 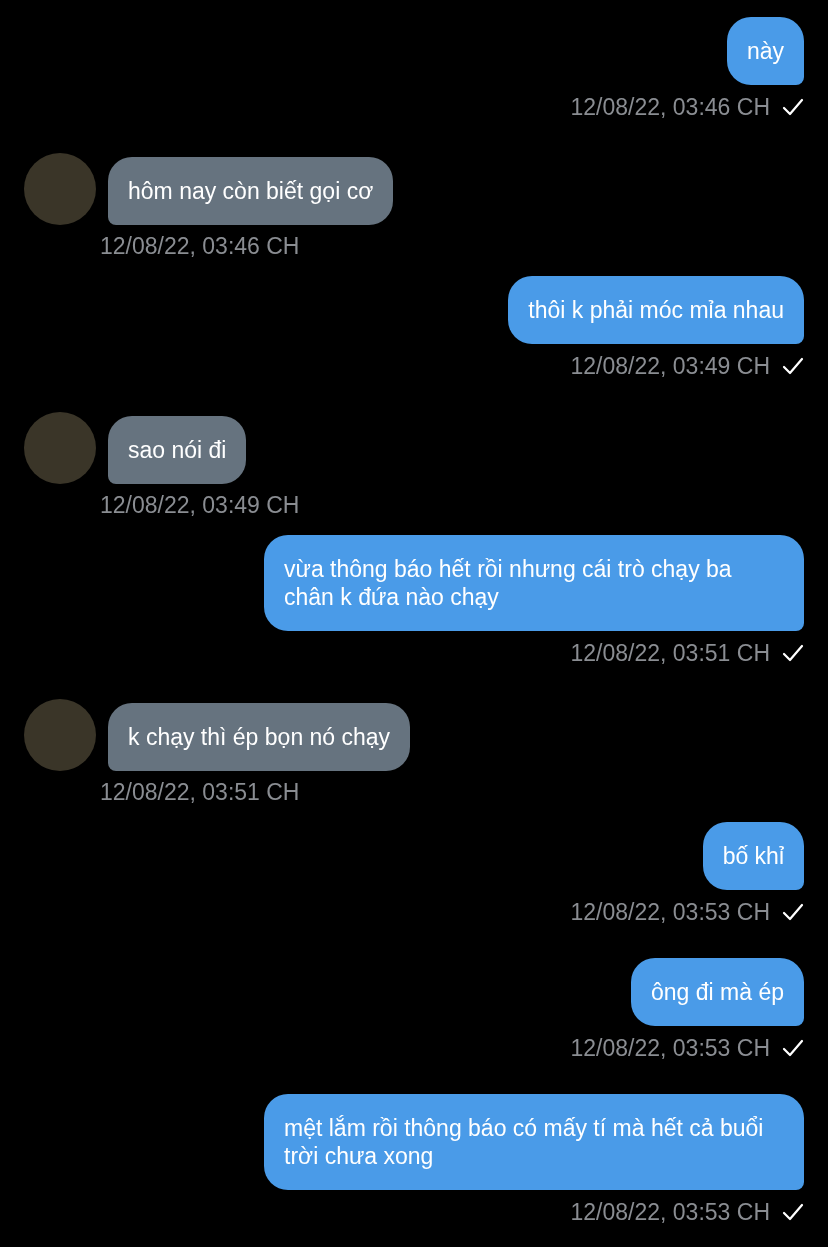 What do you see at coordinates (251, 191) in the screenshot?
I see `message-bubble: hôm nay còn biết gọi cơ` at bounding box center [251, 191].